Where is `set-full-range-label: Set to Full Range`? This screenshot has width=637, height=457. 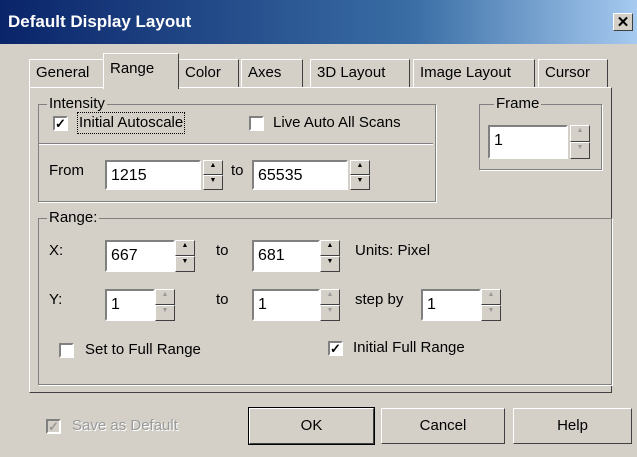 set-full-range-label: Set to Full Range is located at coordinates (143, 349).